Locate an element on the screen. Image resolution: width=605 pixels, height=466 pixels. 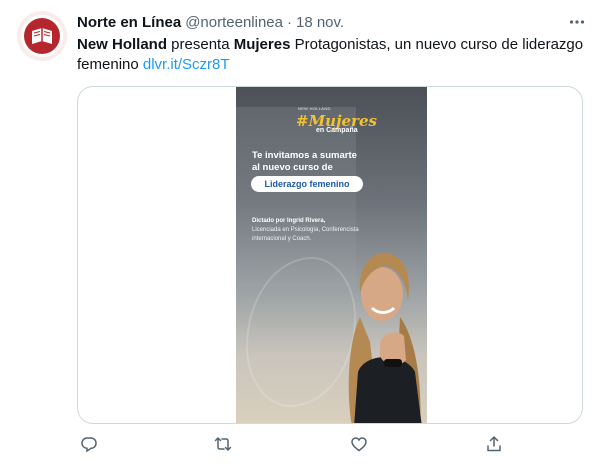
tweet-date: 18 nov. is located at coordinates (320, 22).